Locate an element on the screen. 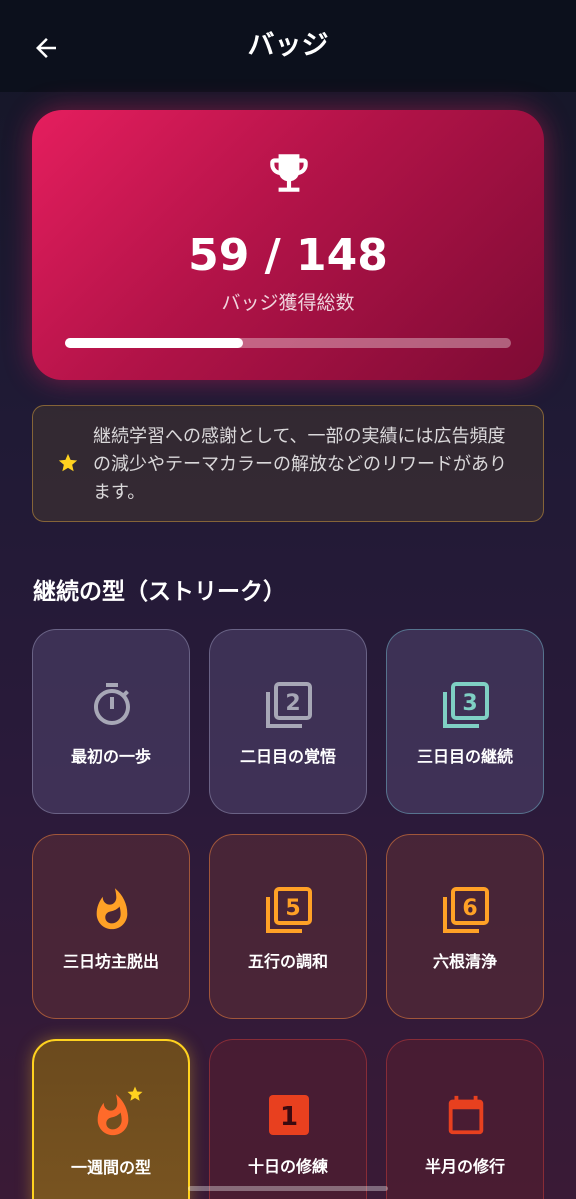  svg-text: 3 is located at coordinates (469, 703).